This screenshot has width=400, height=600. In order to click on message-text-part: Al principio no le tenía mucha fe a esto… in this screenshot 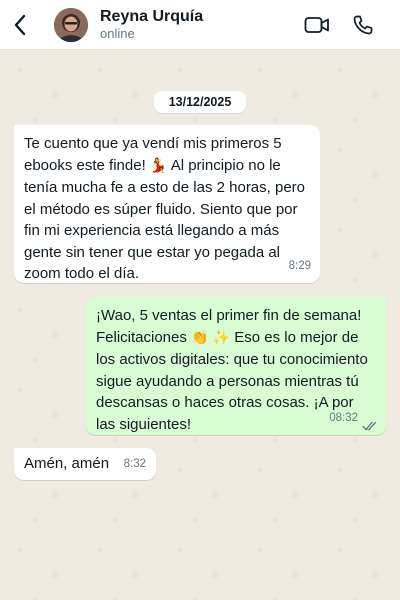, I will do `click(165, 219)`.